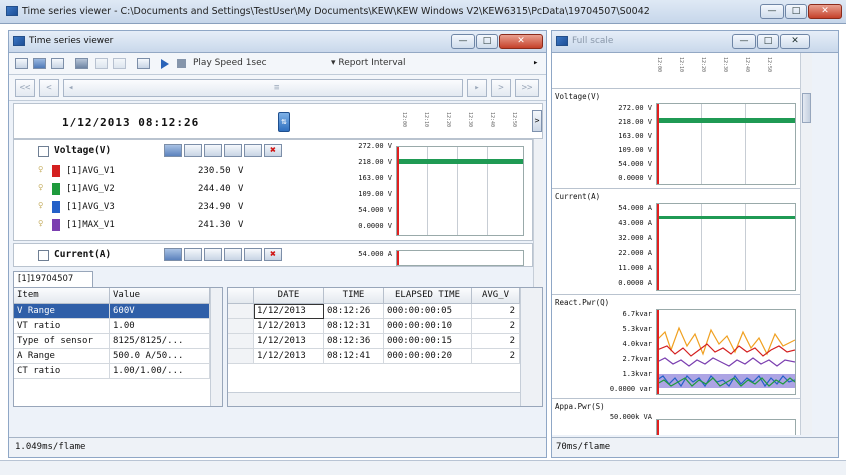  I want to click on prev-button: <, so click(49, 88).